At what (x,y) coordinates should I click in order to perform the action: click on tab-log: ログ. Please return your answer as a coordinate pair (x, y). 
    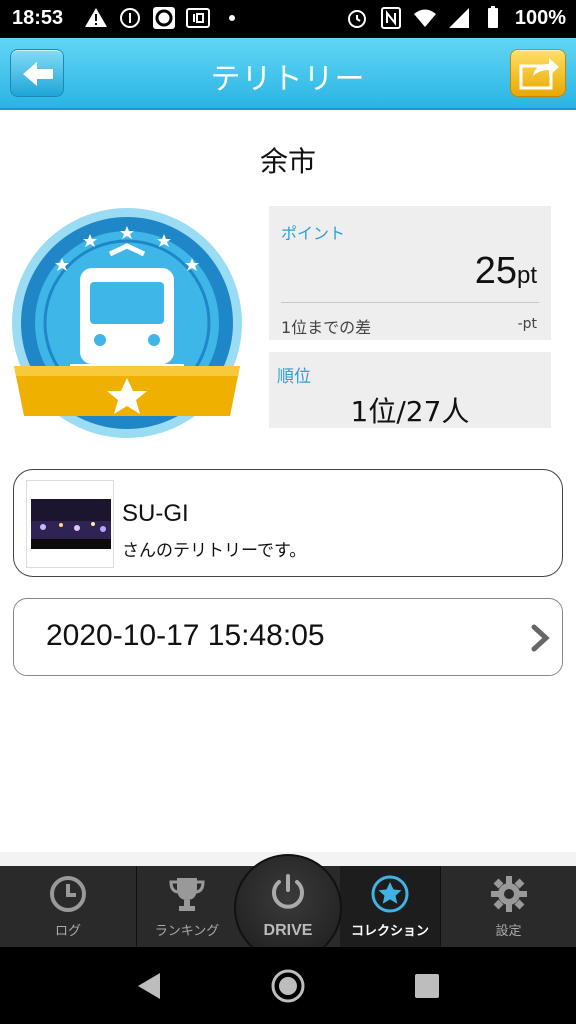
    Looking at the image, I should click on (68, 906).